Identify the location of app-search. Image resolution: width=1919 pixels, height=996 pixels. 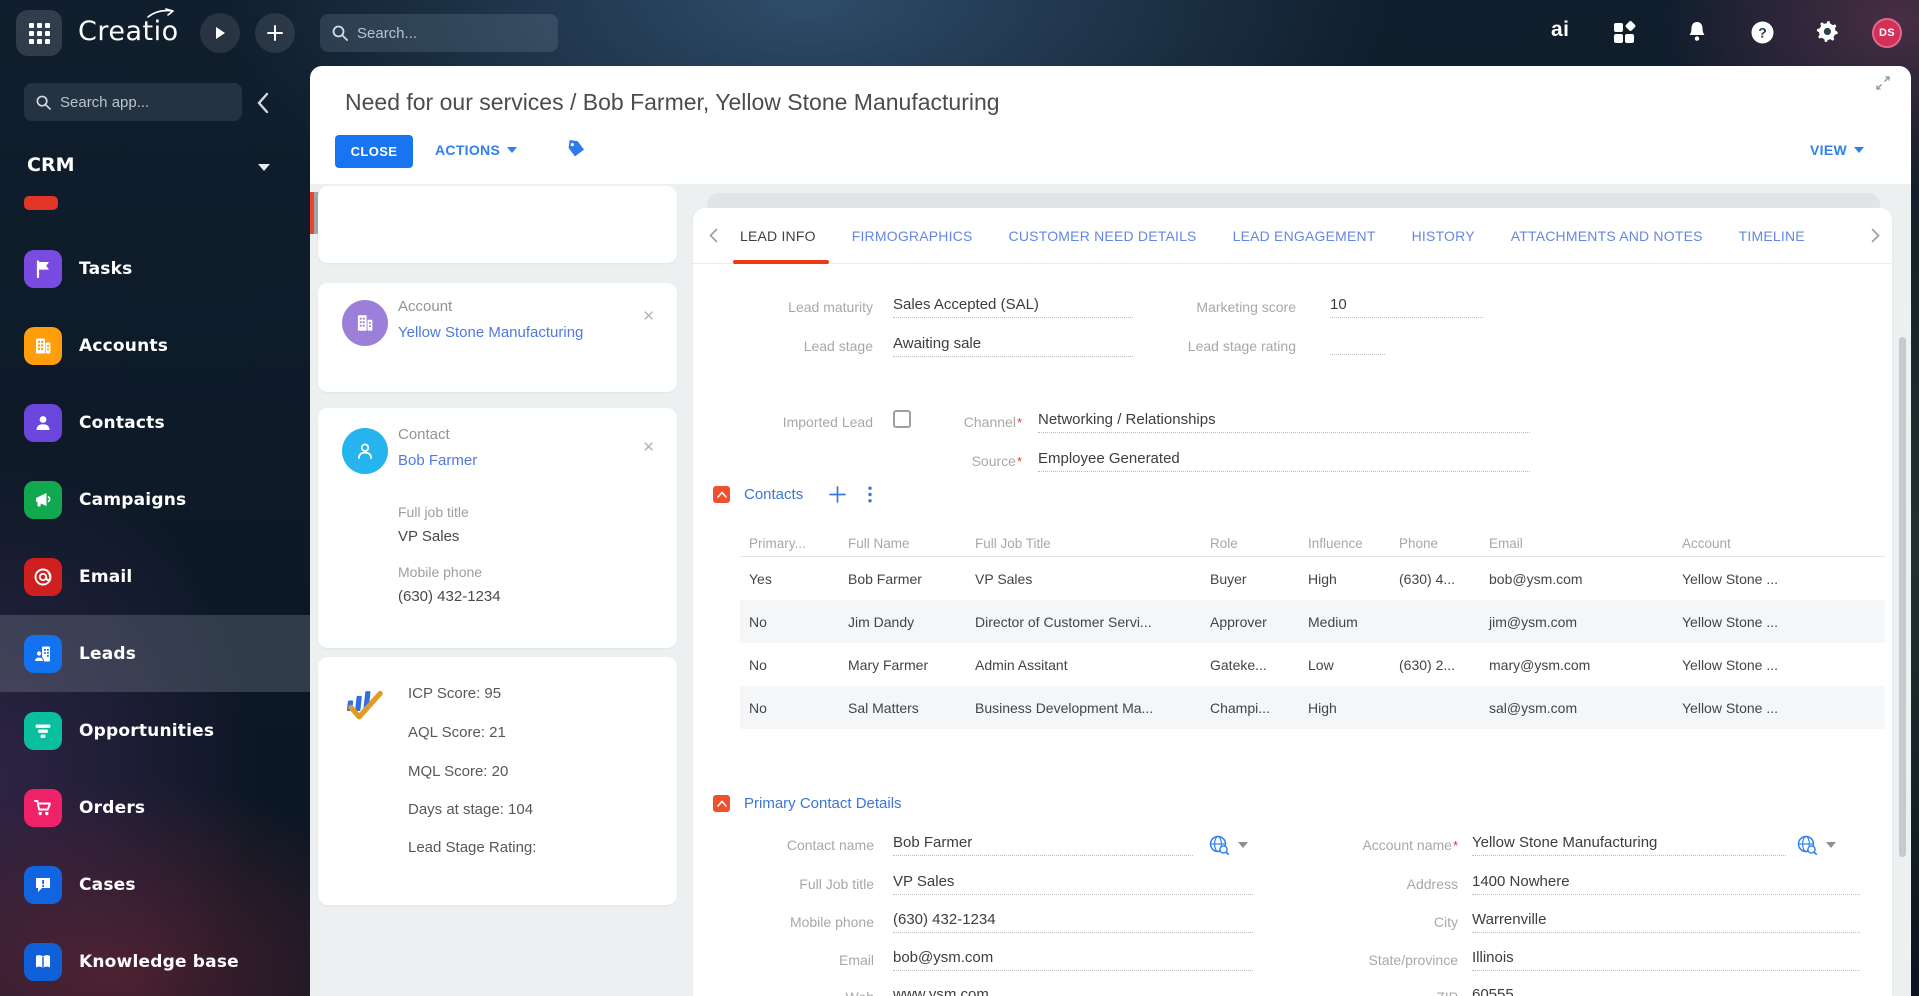
(133, 102).